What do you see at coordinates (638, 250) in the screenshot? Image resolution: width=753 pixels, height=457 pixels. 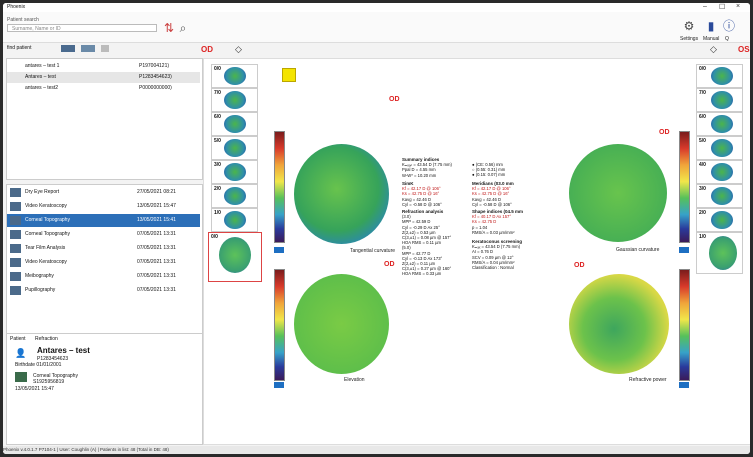 I see `gaussian-caption: Gaussian curvature` at bounding box center [638, 250].